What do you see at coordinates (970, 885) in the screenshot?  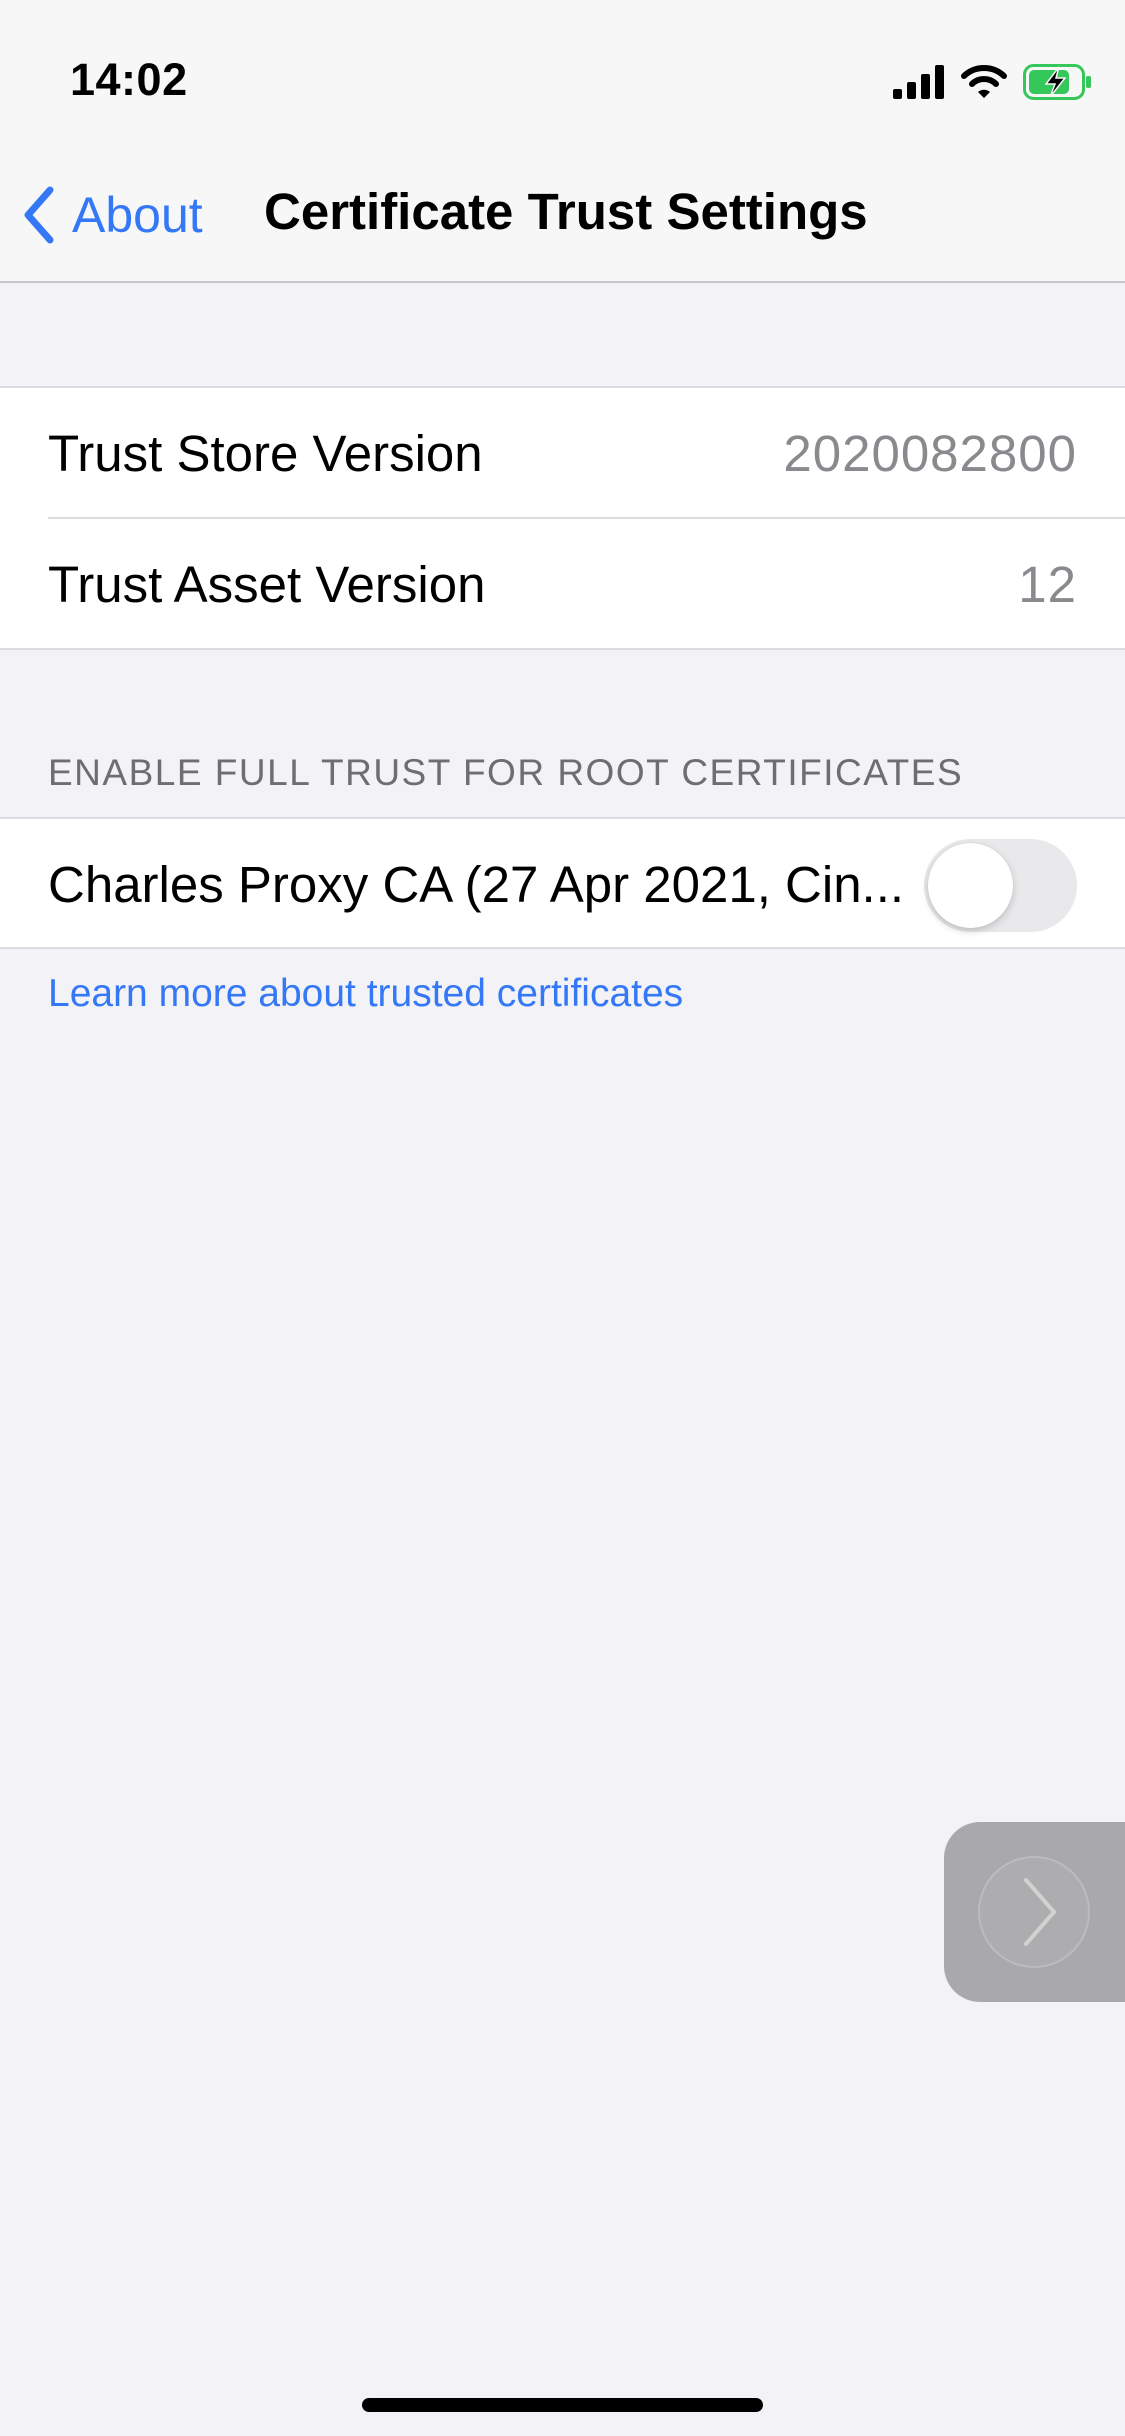 I see `toggle-knob` at bounding box center [970, 885].